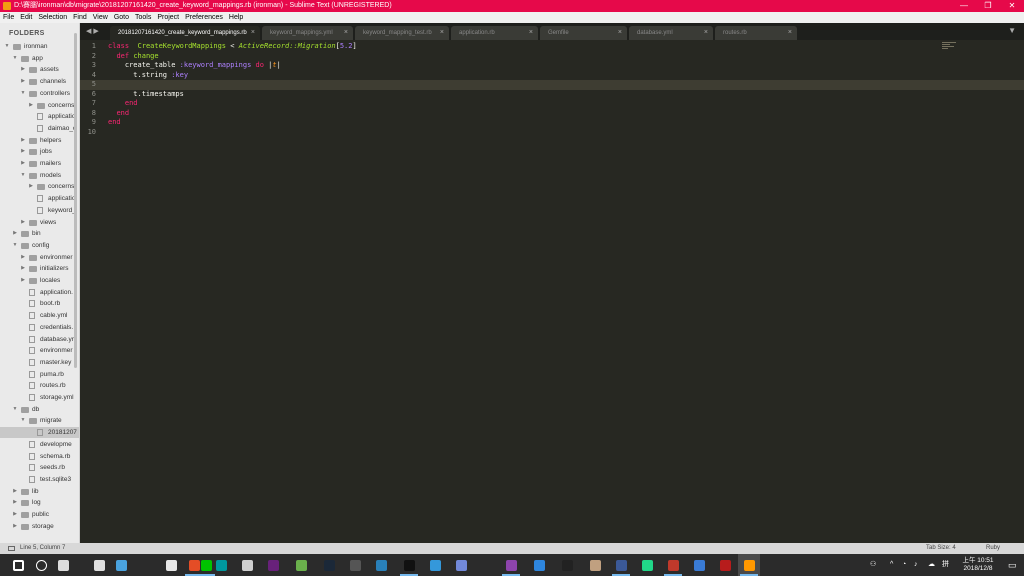  What do you see at coordinates (39, 58) in the screenshot?
I see `folder-item: ▼ app` at bounding box center [39, 58].